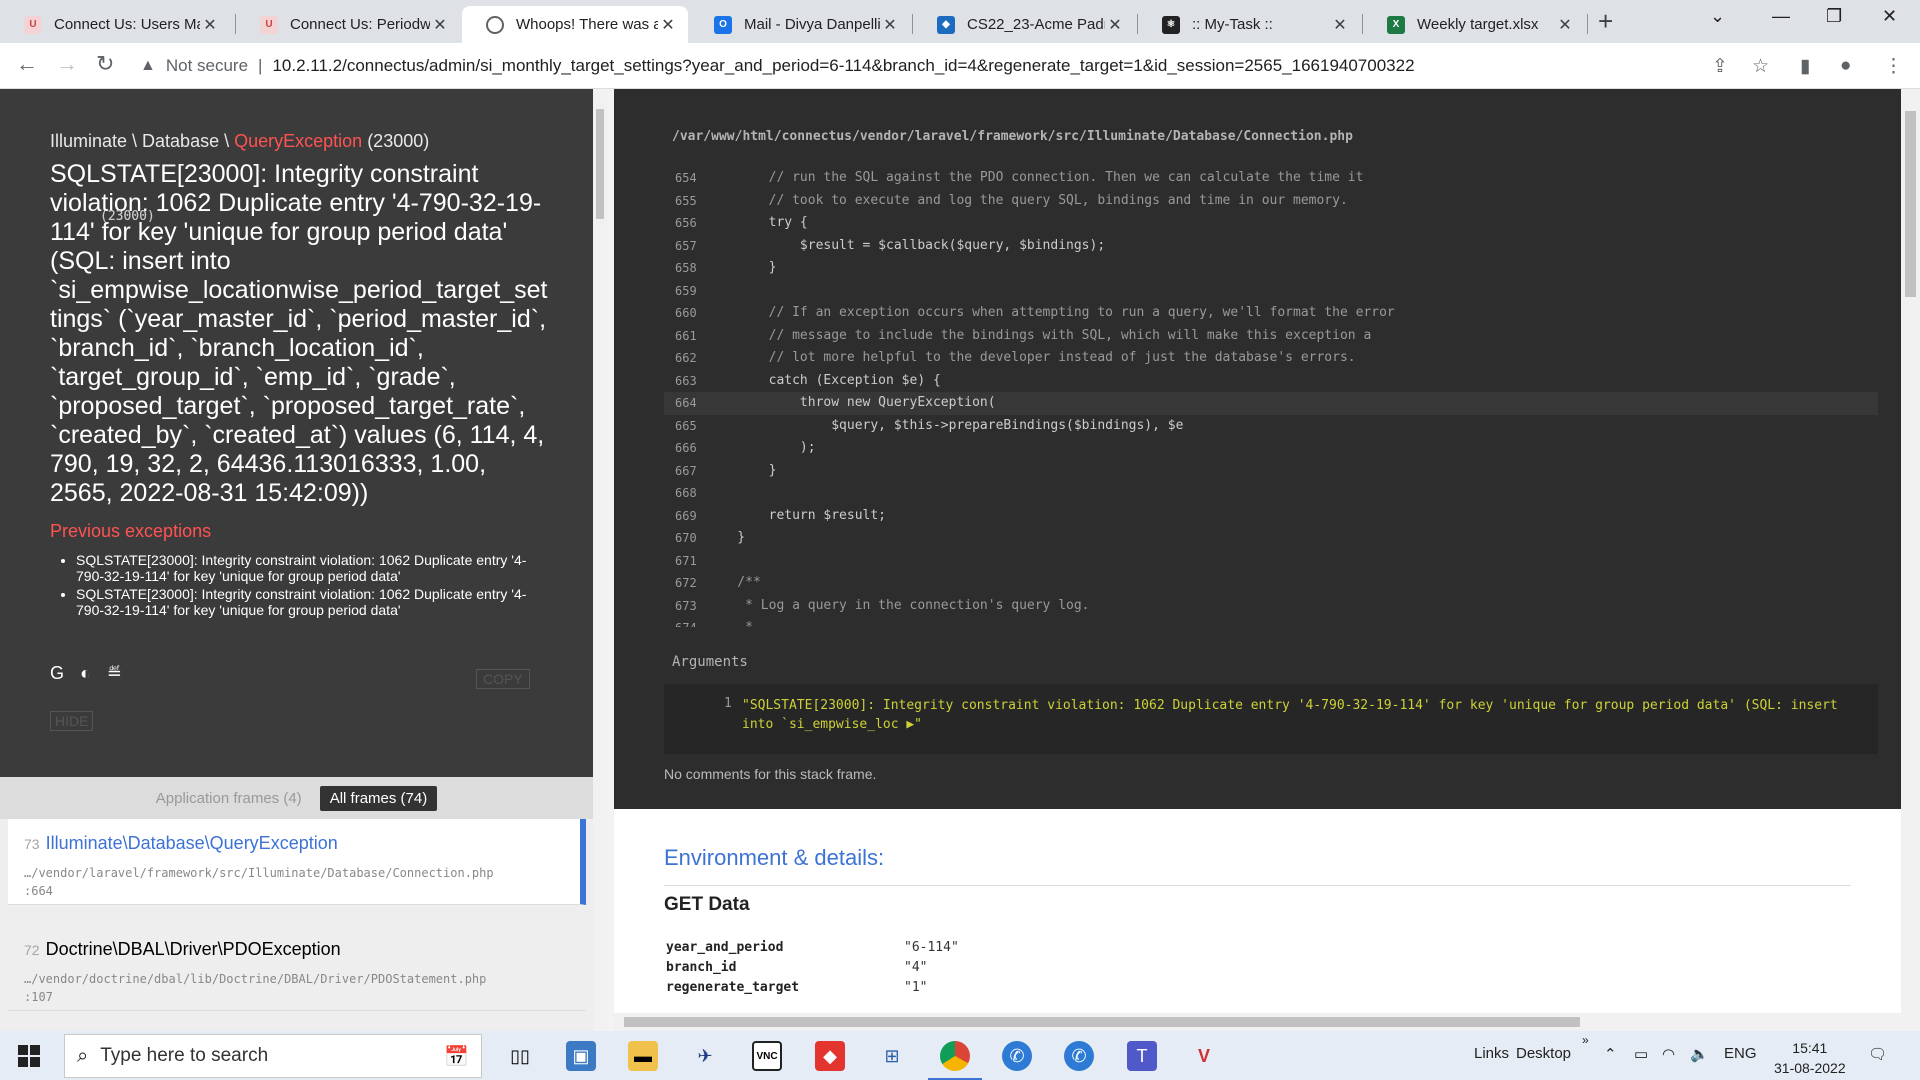 This screenshot has width=1920, height=1080. What do you see at coordinates (774, 857) in the screenshot?
I see `environment-title: Environment & details:` at bounding box center [774, 857].